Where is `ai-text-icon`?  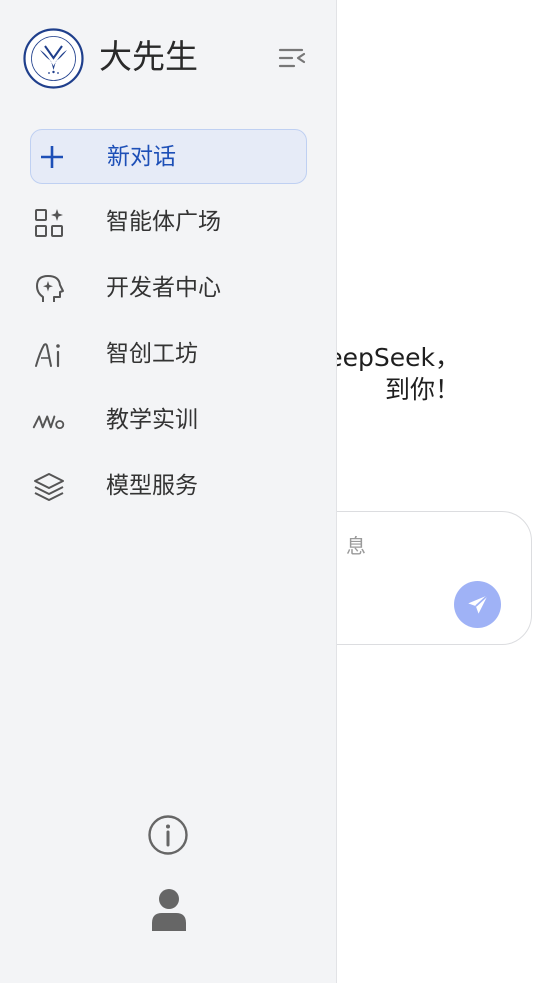 ai-text-icon is located at coordinates (47, 355).